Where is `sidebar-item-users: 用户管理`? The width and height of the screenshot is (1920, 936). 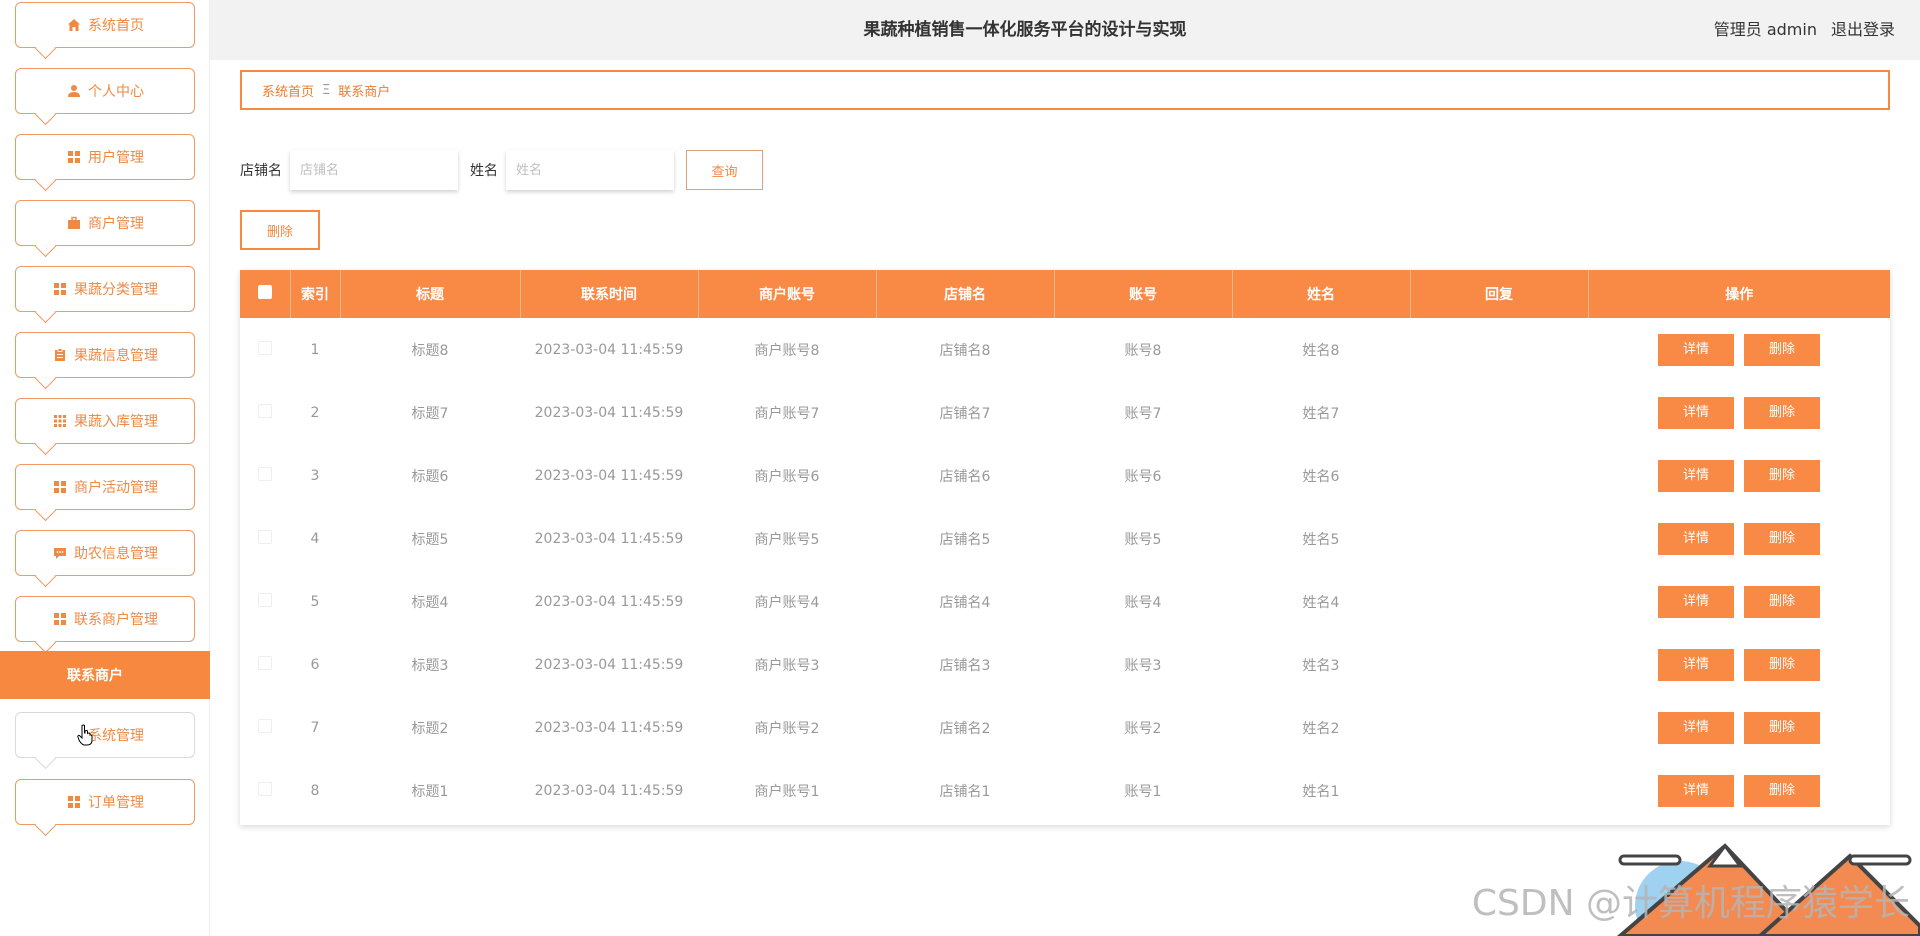
sidebar-item-users: 用户管理 is located at coordinates (105, 157).